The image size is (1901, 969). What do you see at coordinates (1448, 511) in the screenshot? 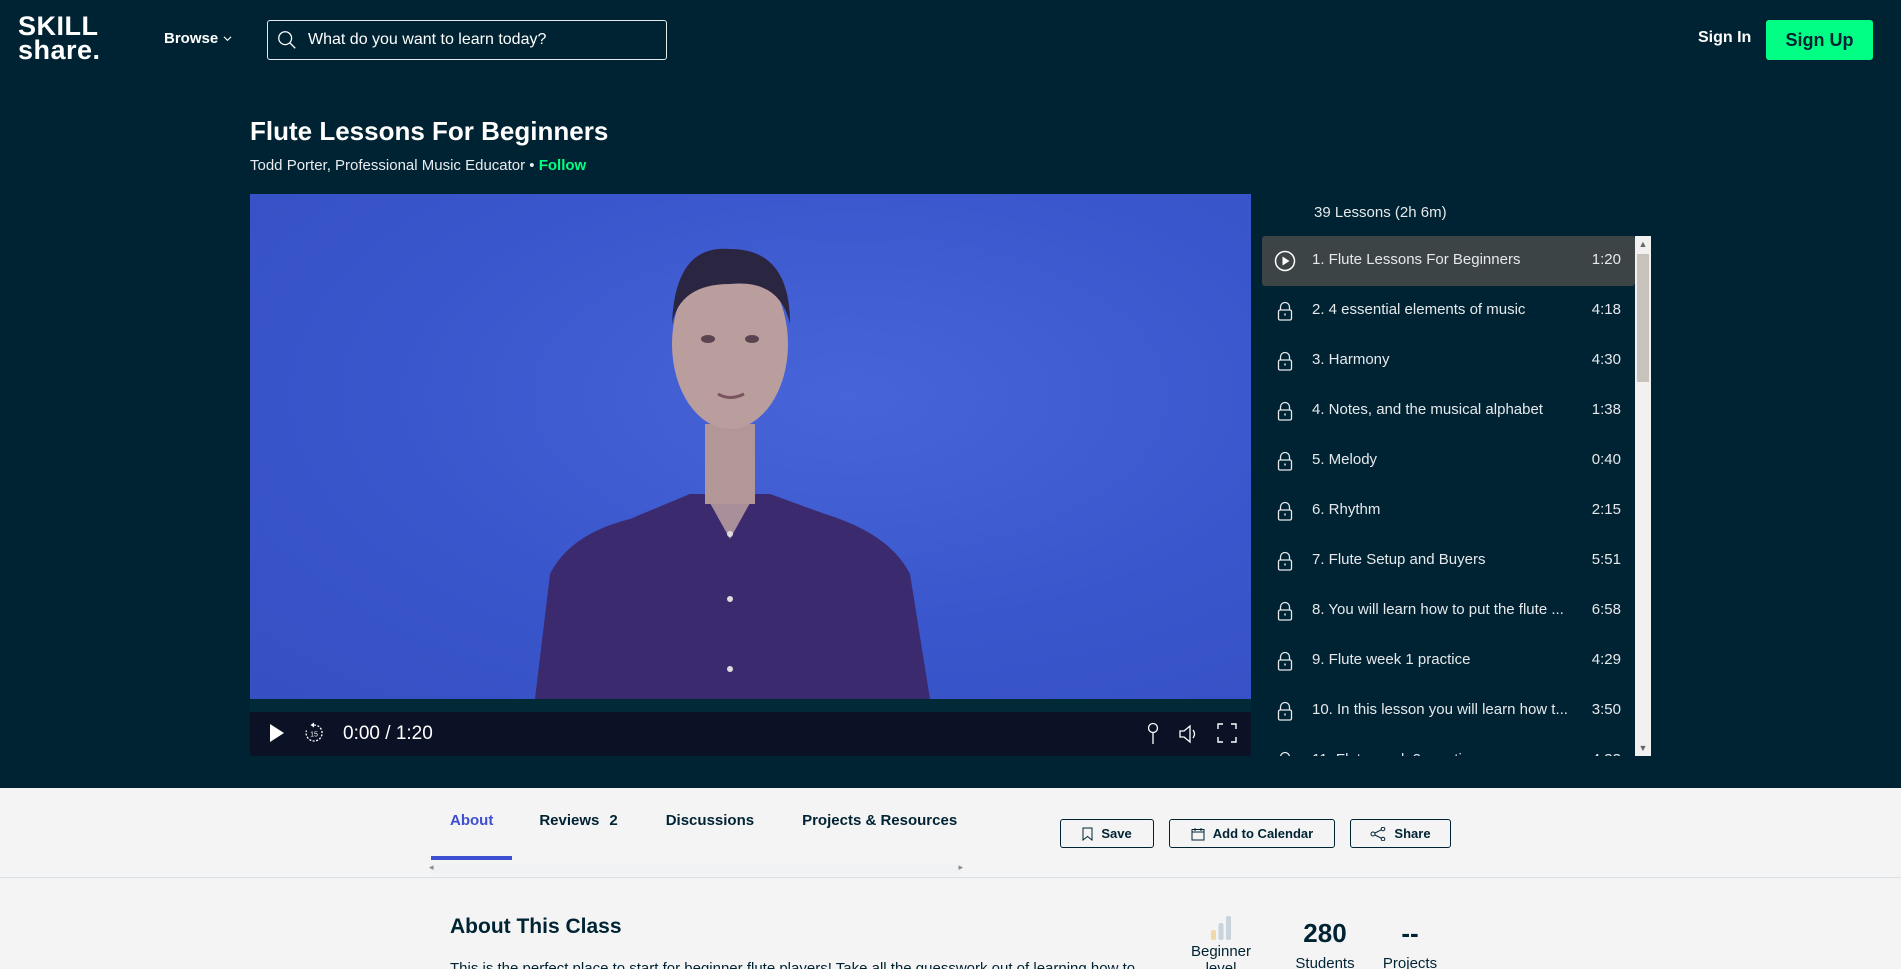
I see `lesson-item: 6. Rhythm 2:15` at bounding box center [1448, 511].